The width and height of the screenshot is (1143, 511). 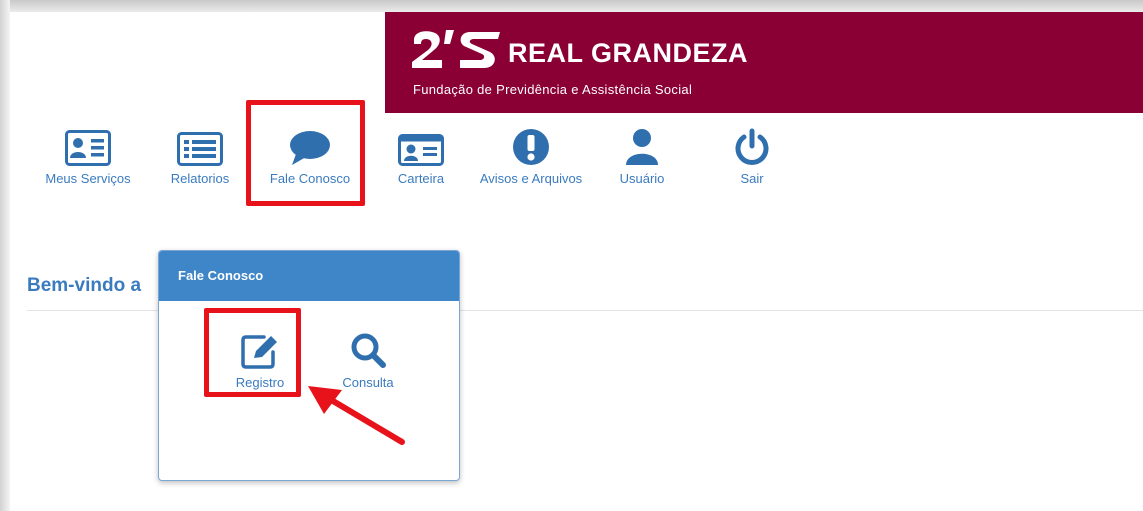 I want to click on nav-item-usuario: Usuário, so click(x=642, y=156).